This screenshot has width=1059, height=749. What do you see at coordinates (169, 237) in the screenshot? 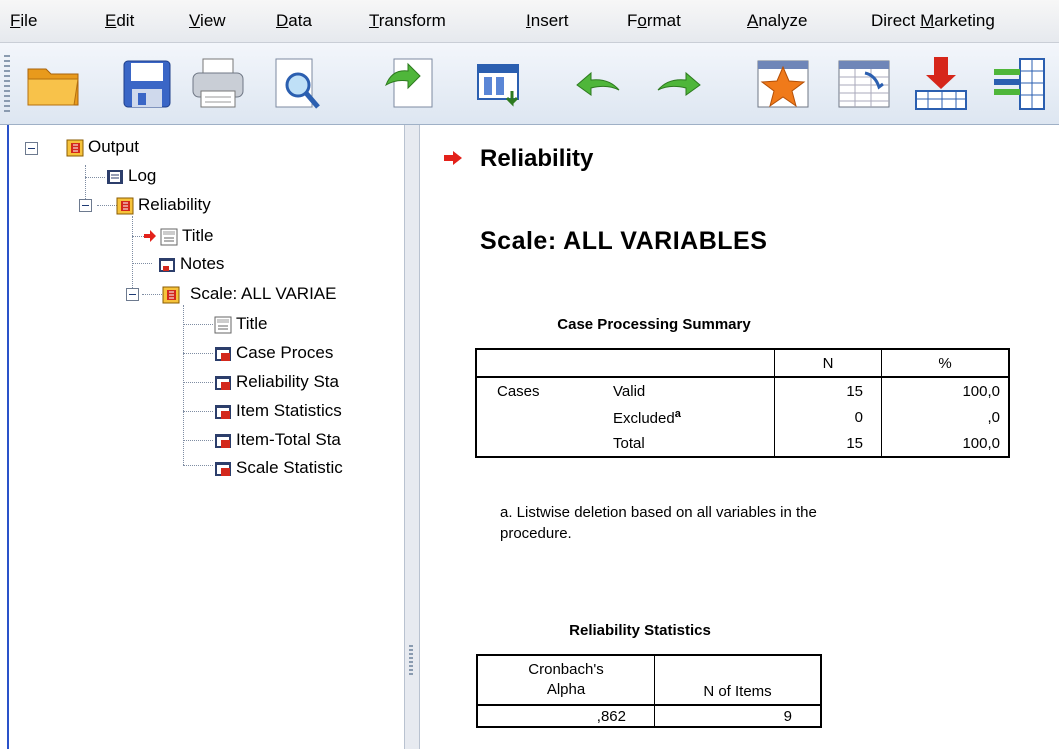
I see `title-icon` at bounding box center [169, 237].